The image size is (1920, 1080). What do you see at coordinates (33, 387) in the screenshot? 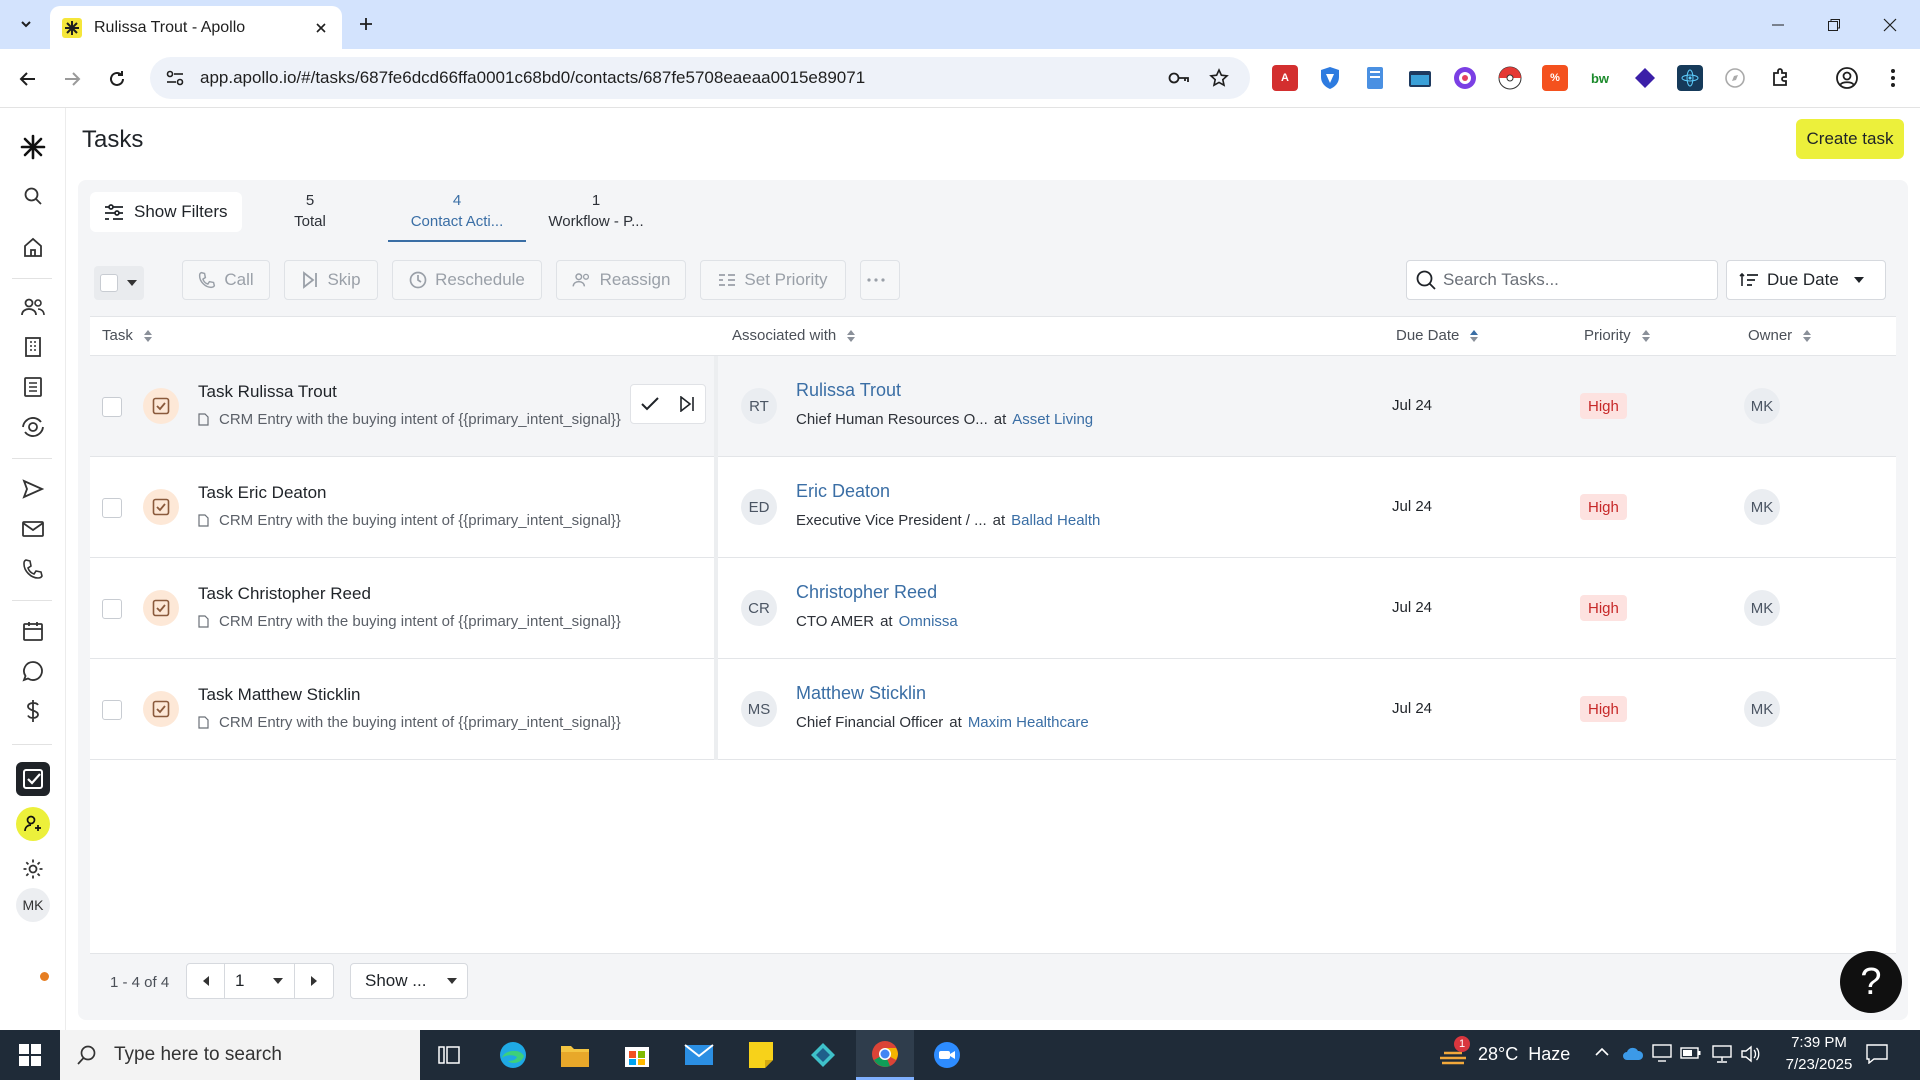
I see `lists-icon` at bounding box center [33, 387].